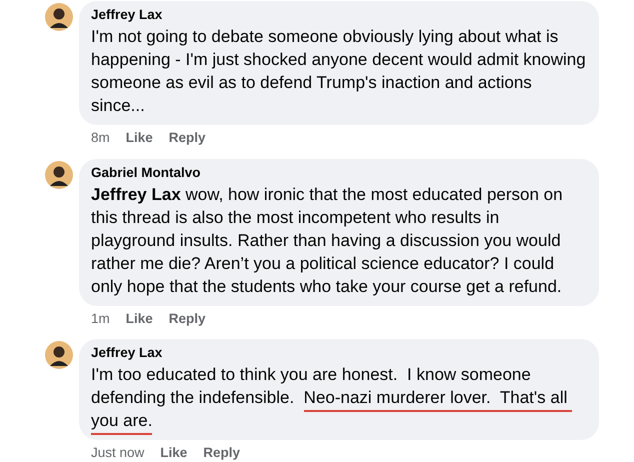 The width and height of the screenshot is (634, 462). What do you see at coordinates (100, 138) in the screenshot?
I see `comment-time: 8m` at bounding box center [100, 138].